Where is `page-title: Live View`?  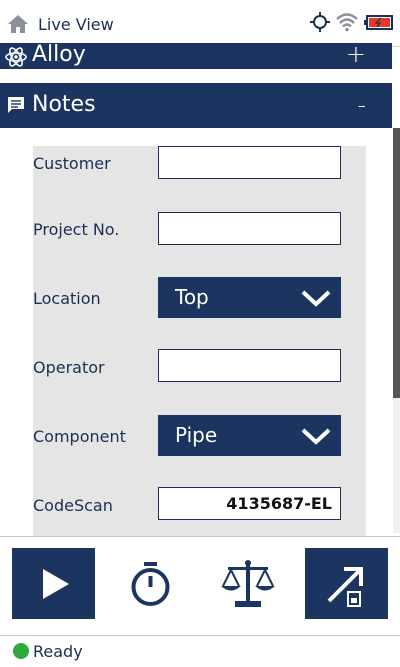 page-title: Live View is located at coordinates (76, 24).